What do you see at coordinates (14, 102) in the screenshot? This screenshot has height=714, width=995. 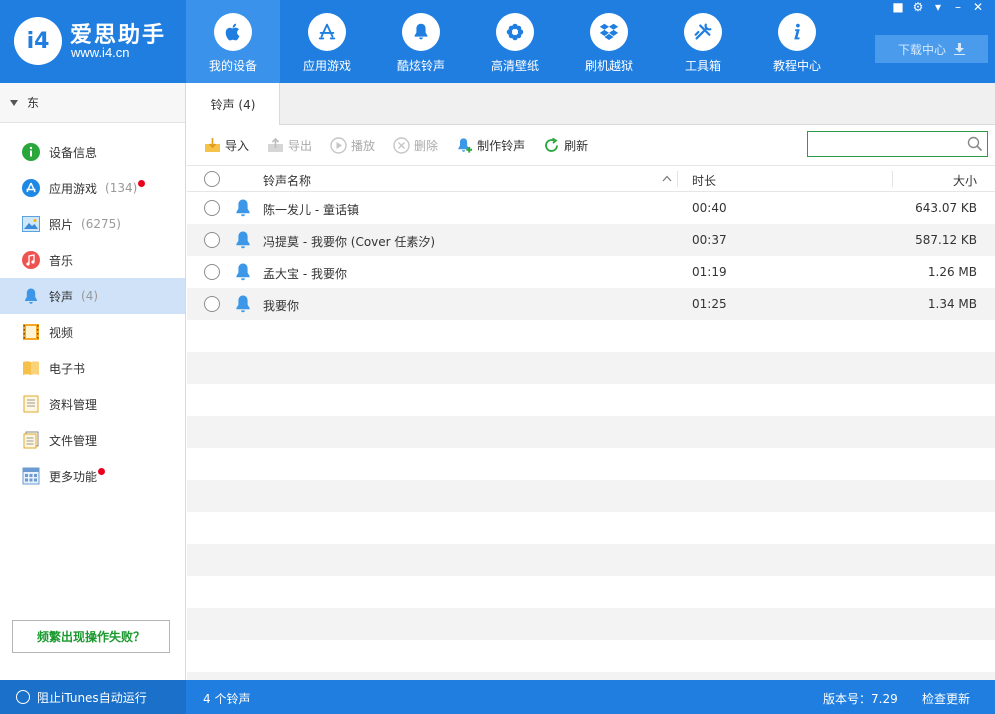 I see `chevron-down-icon` at bounding box center [14, 102].